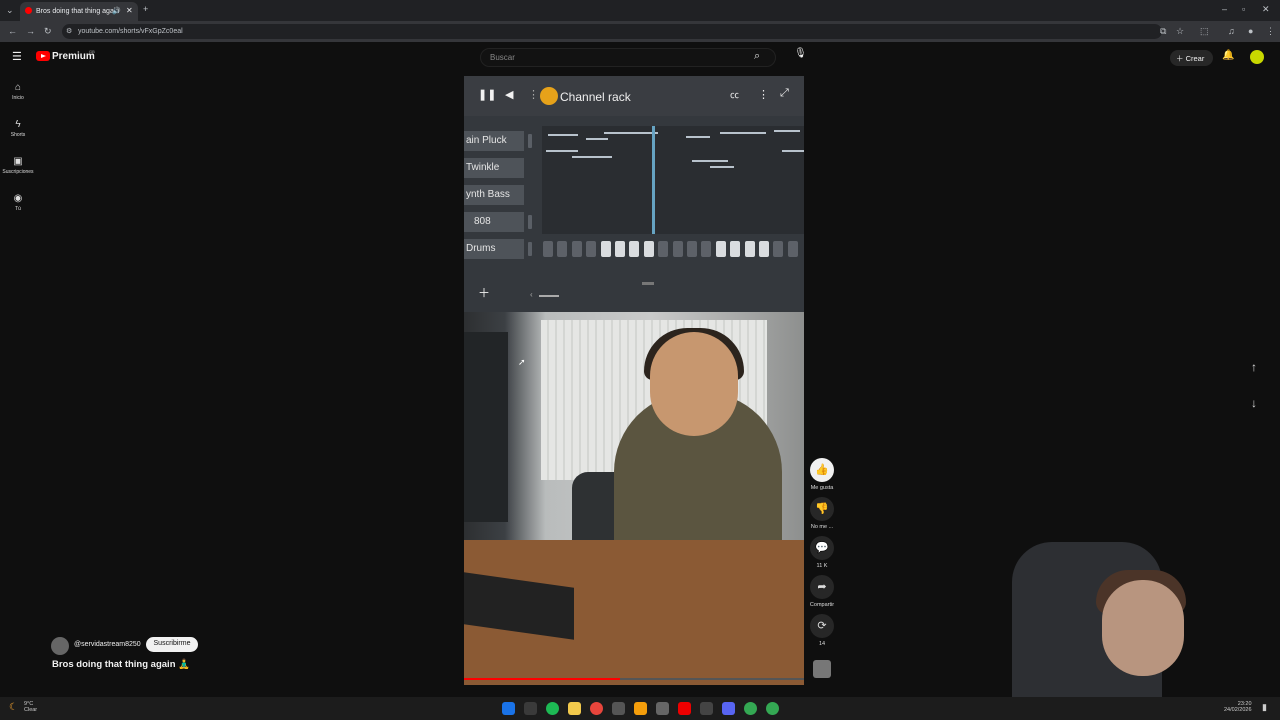  I want to click on close-window-icon: ✕, so click(1266, 9).